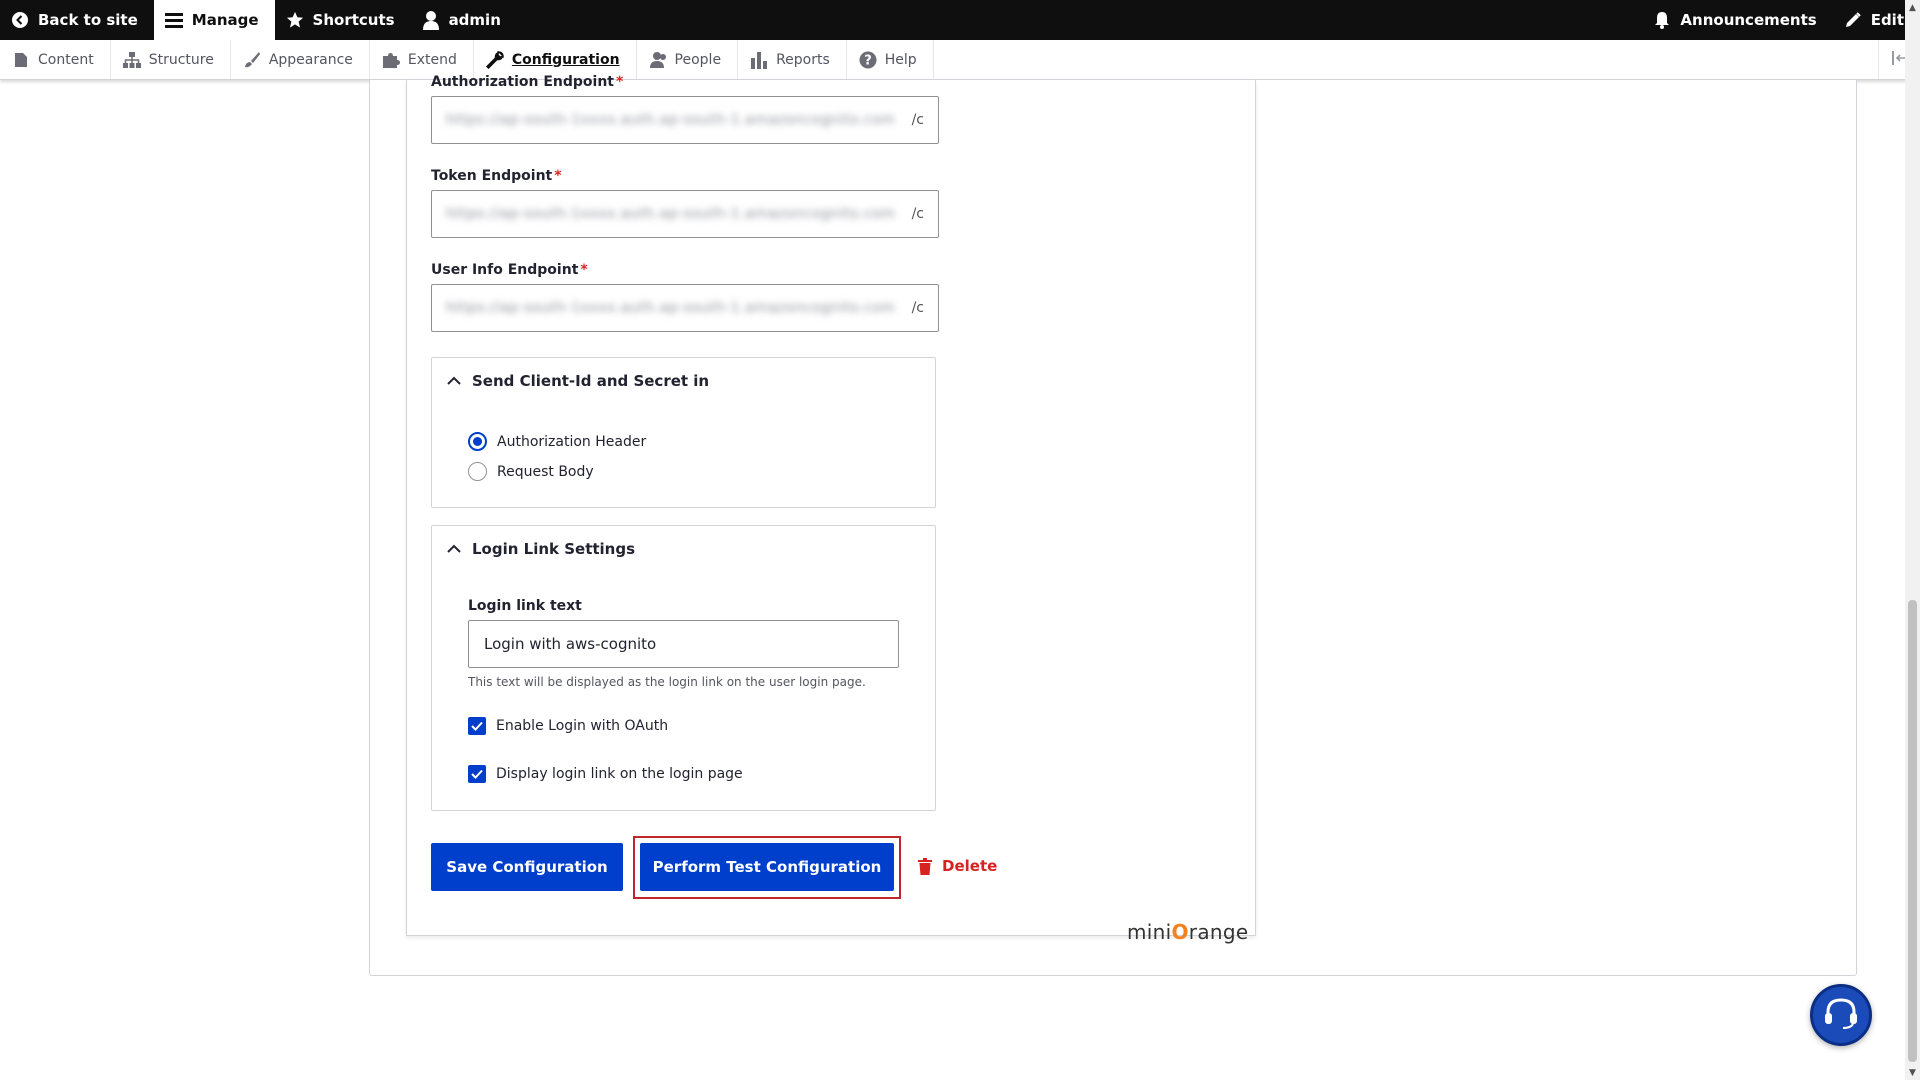 The image size is (1920, 1080). Describe the element at coordinates (658, 60) in the screenshot. I see `people-icon` at that location.